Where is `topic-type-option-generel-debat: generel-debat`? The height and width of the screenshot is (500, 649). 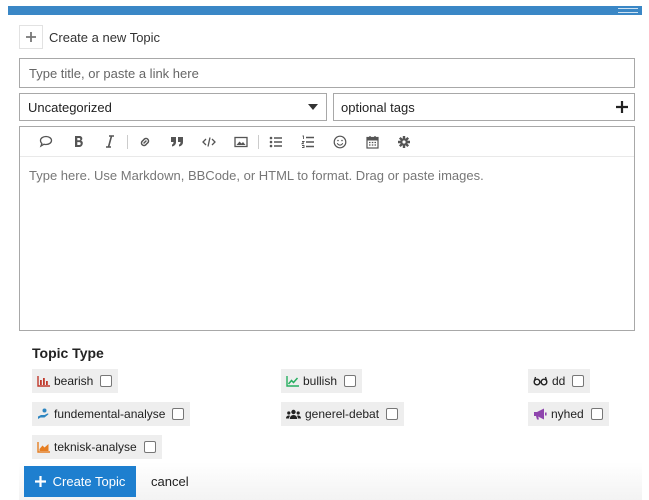 topic-type-option-generel-debat: generel-debat is located at coordinates (343, 414).